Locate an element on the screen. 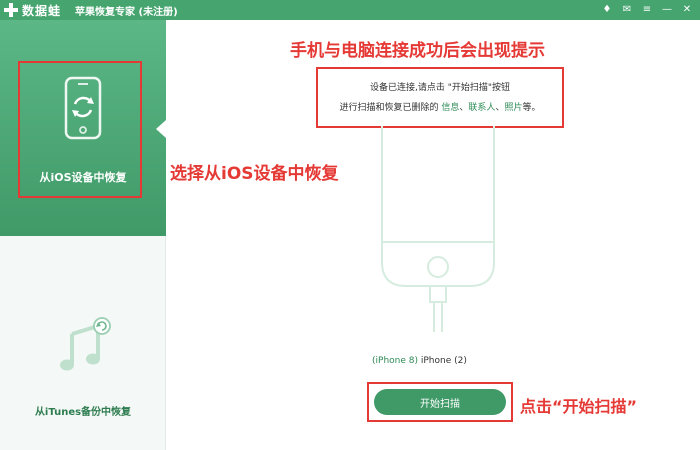  minimize-icon: — is located at coordinates (667, 10).